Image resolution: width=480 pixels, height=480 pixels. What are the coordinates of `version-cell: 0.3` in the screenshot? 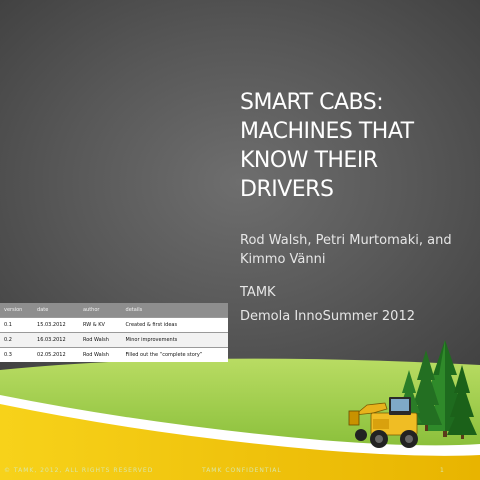 It's located at (17, 354).